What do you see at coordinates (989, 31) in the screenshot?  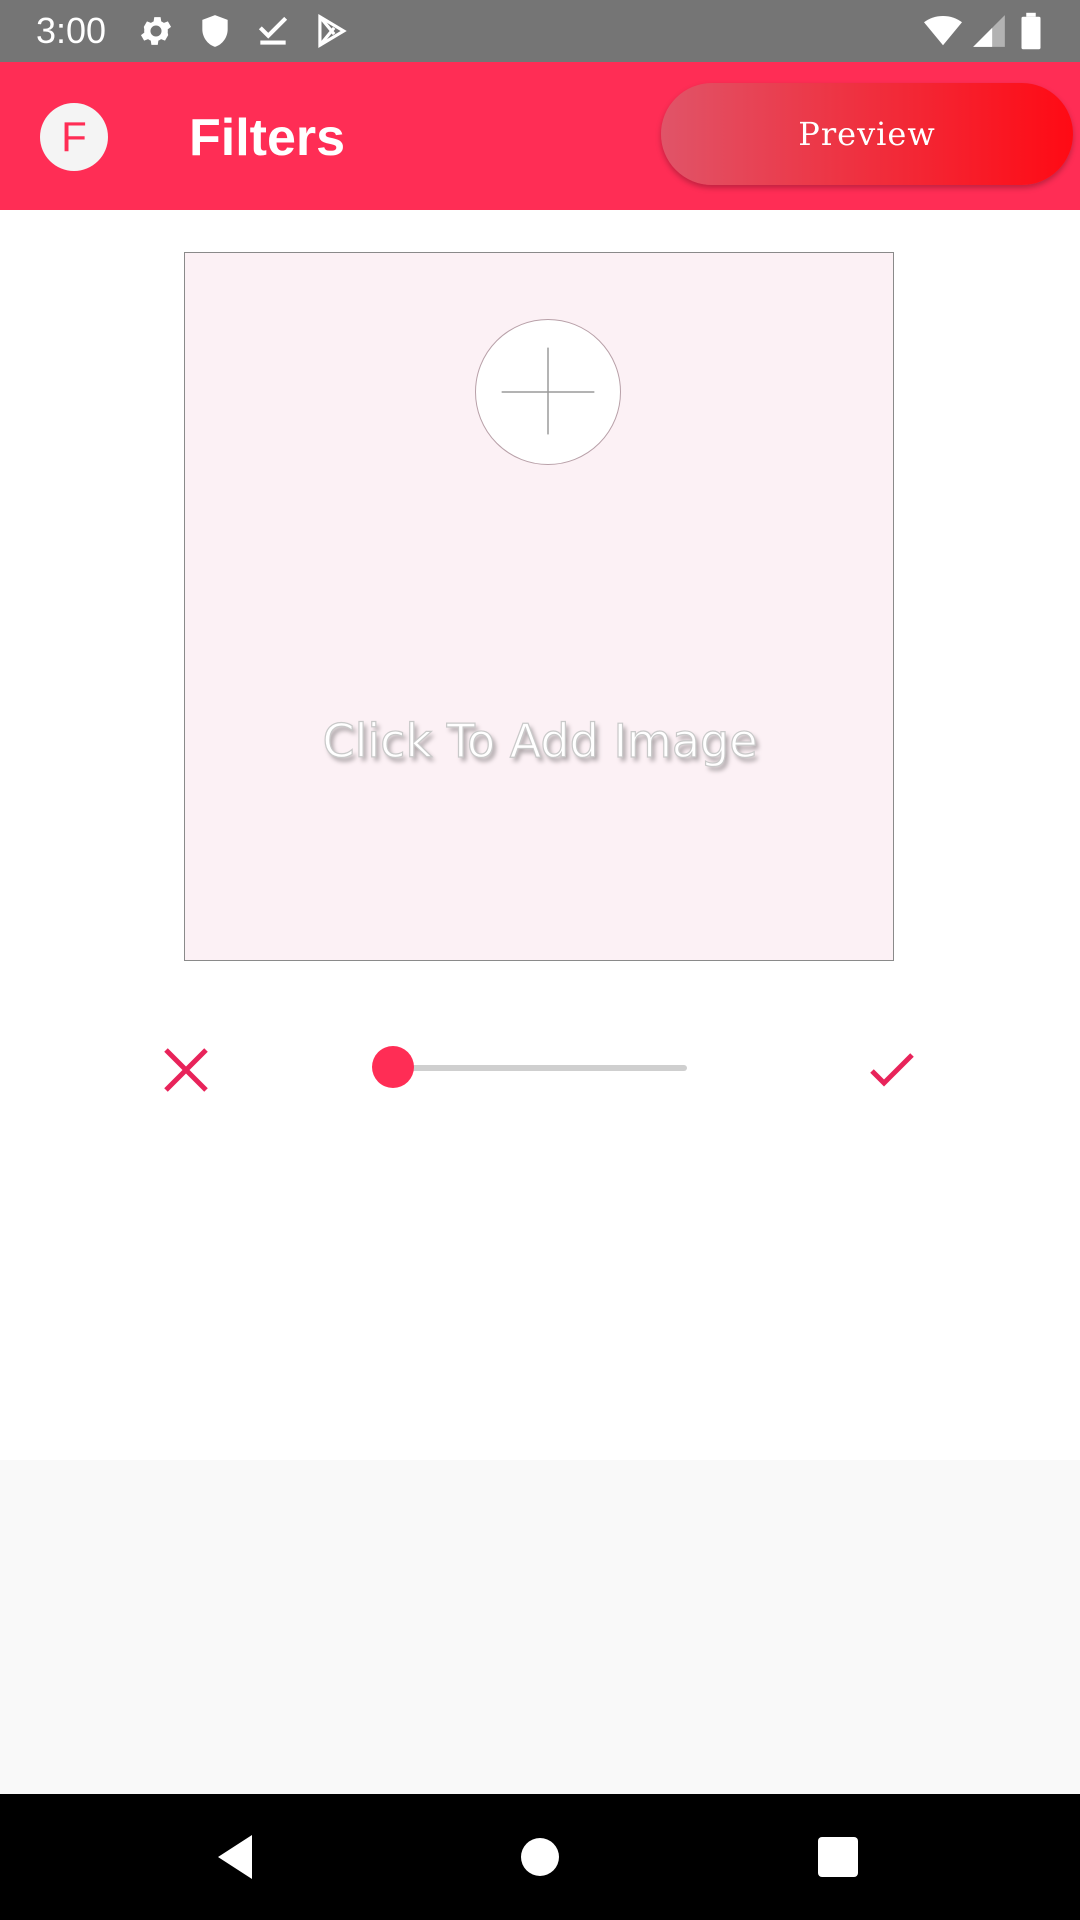 I see `signal-icon` at bounding box center [989, 31].